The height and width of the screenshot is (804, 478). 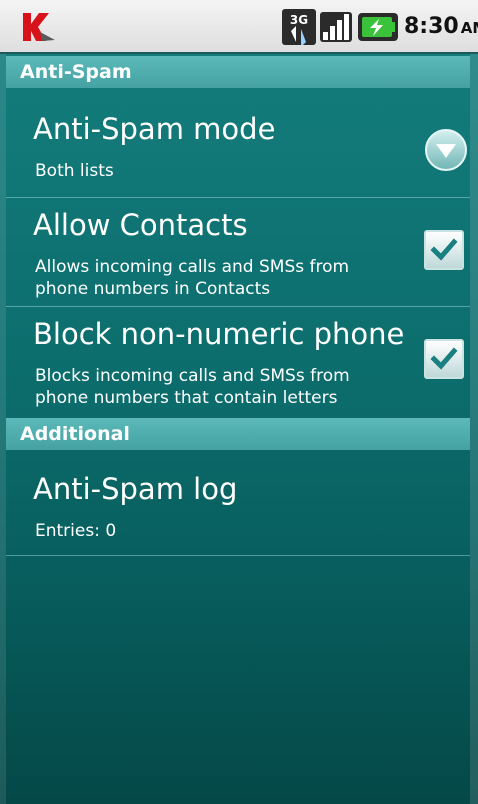 What do you see at coordinates (219, 334) in the screenshot?
I see `pref-title: Block non-numeric phone` at bounding box center [219, 334].